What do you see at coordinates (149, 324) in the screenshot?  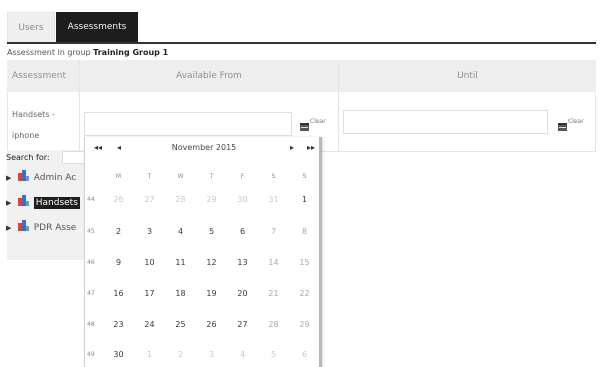 I see `calendar-day: 24` at bounding box center [149, 324].